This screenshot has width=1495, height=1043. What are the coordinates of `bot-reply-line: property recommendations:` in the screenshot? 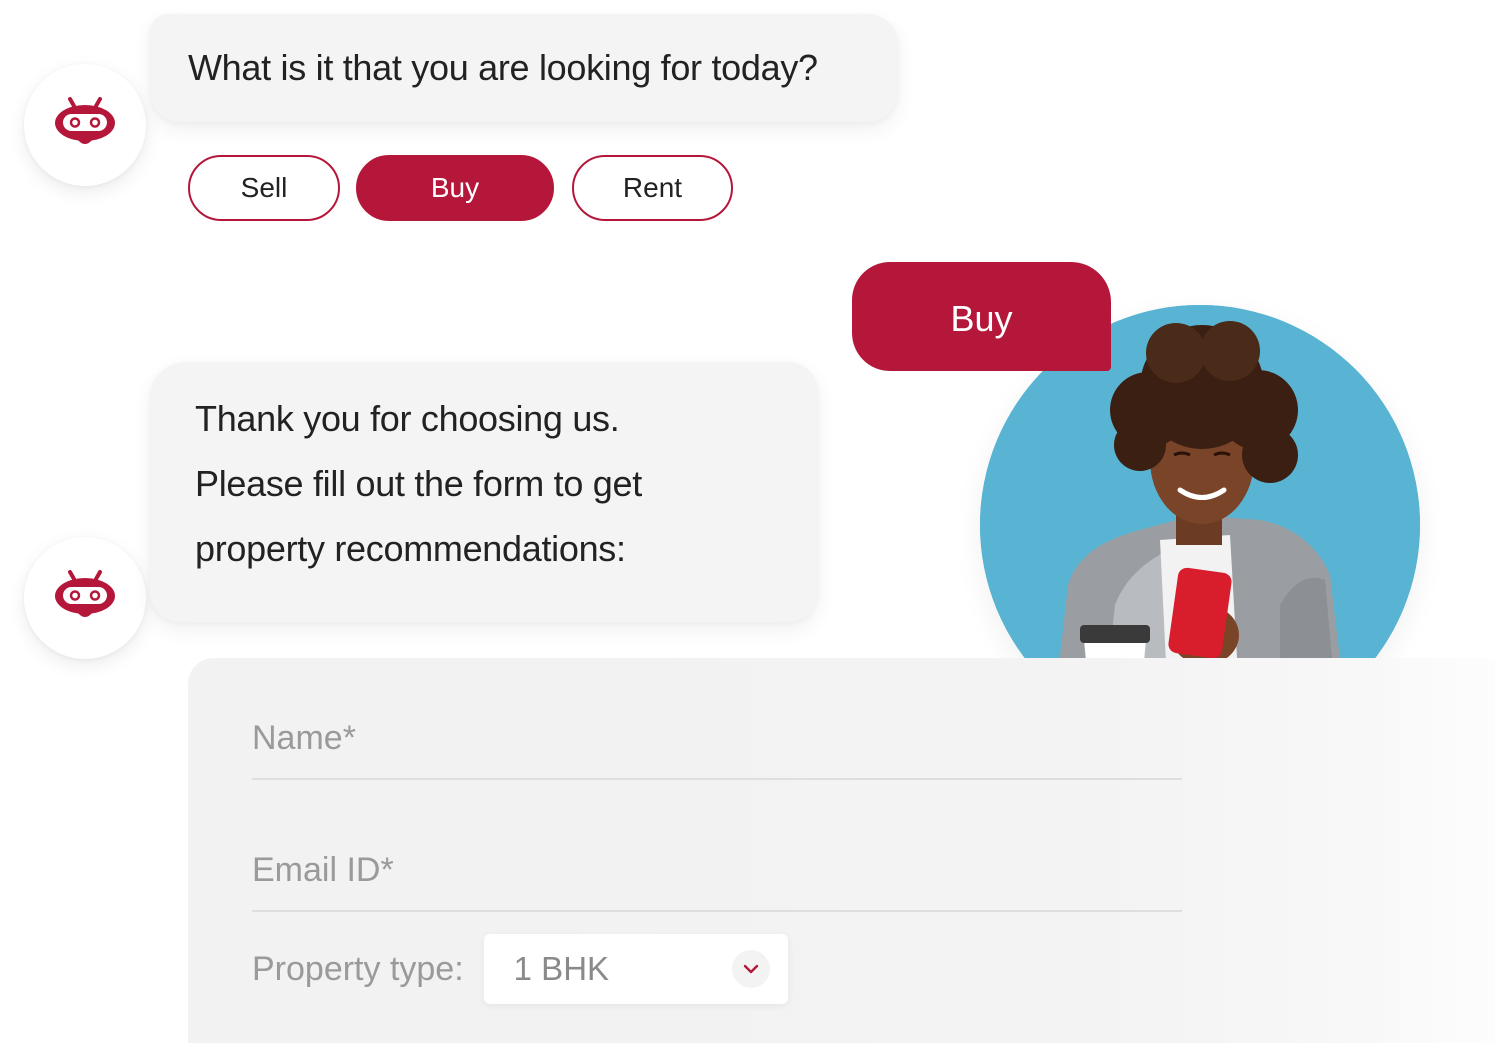 It's located at (410, 548).